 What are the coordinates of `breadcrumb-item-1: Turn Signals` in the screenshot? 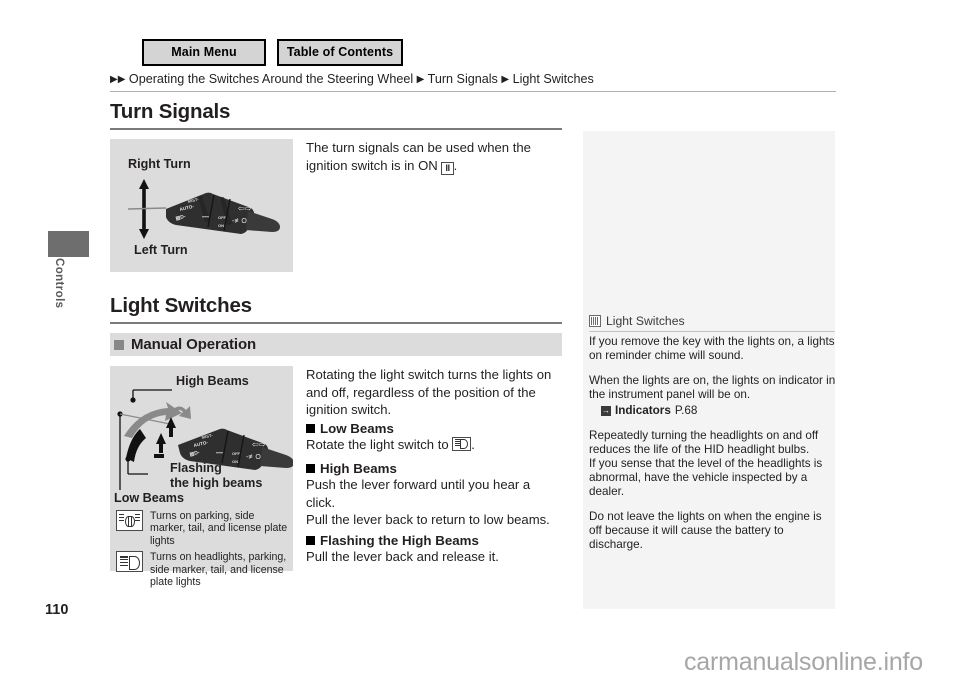 It's located at (463, 79).